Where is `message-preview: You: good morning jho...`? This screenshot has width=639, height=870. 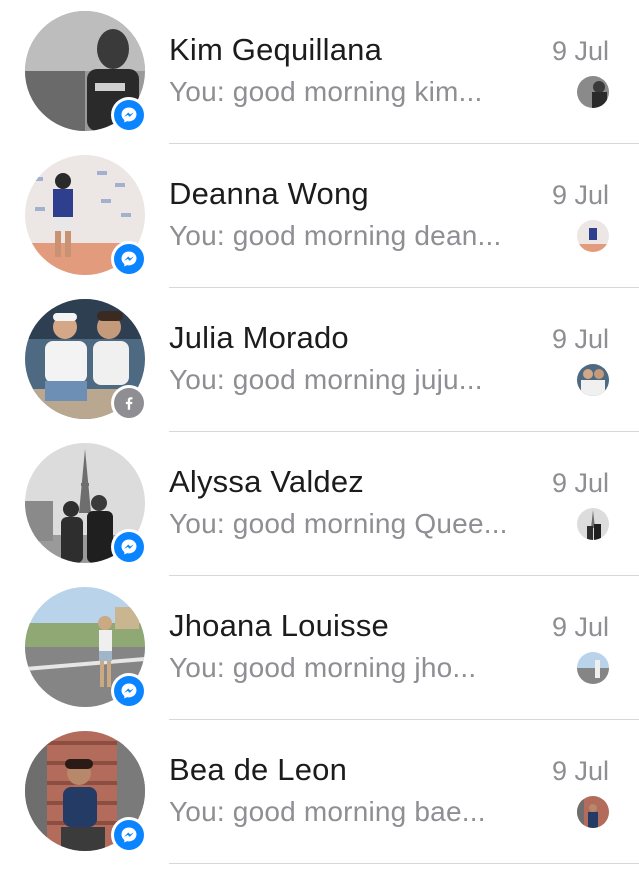
message-preview: You: good morning jho... is located at coordinates (323, 667).